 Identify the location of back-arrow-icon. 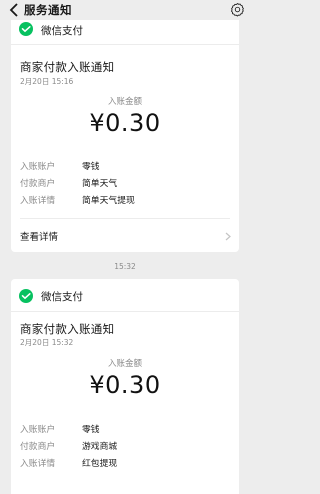
(14, 10).